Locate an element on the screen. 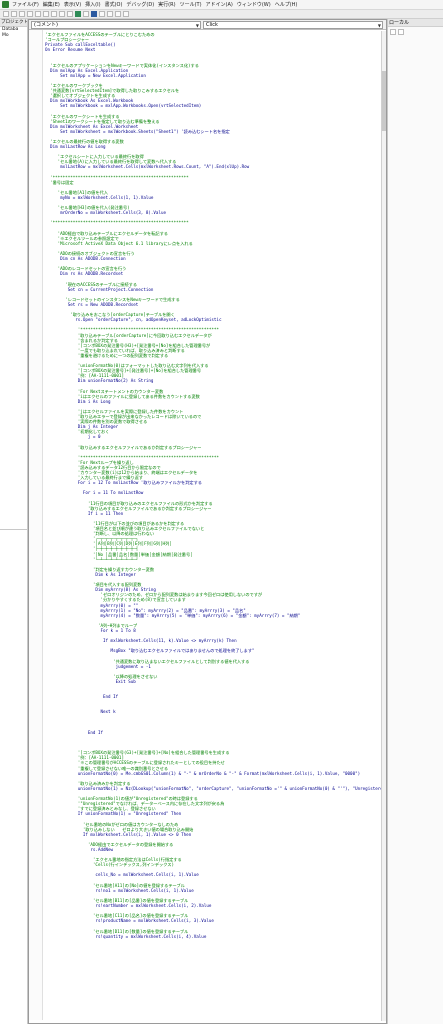 The height and width of the screenshot is (1024, 443). menu-item-file: ファイル(F) is located at coordinates (25, 4).